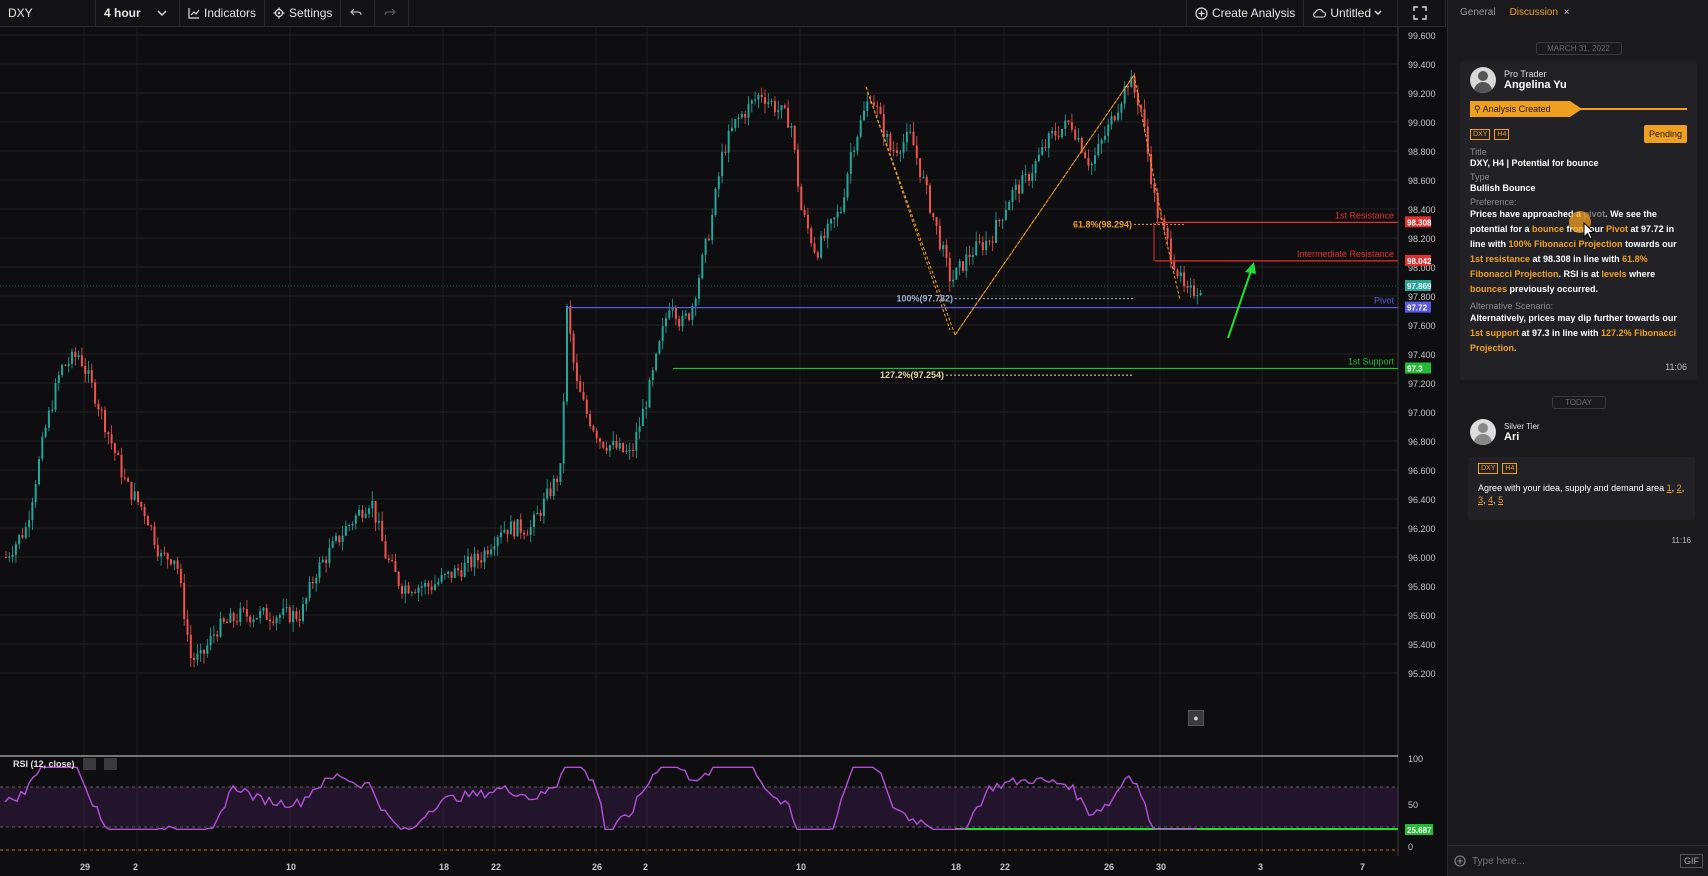 Image resolution: width=1708 pixels, height=876 pixels. Describe the element at coordinates (303, 13) in the screenshot. I see `settings-button: Settings` at that location.